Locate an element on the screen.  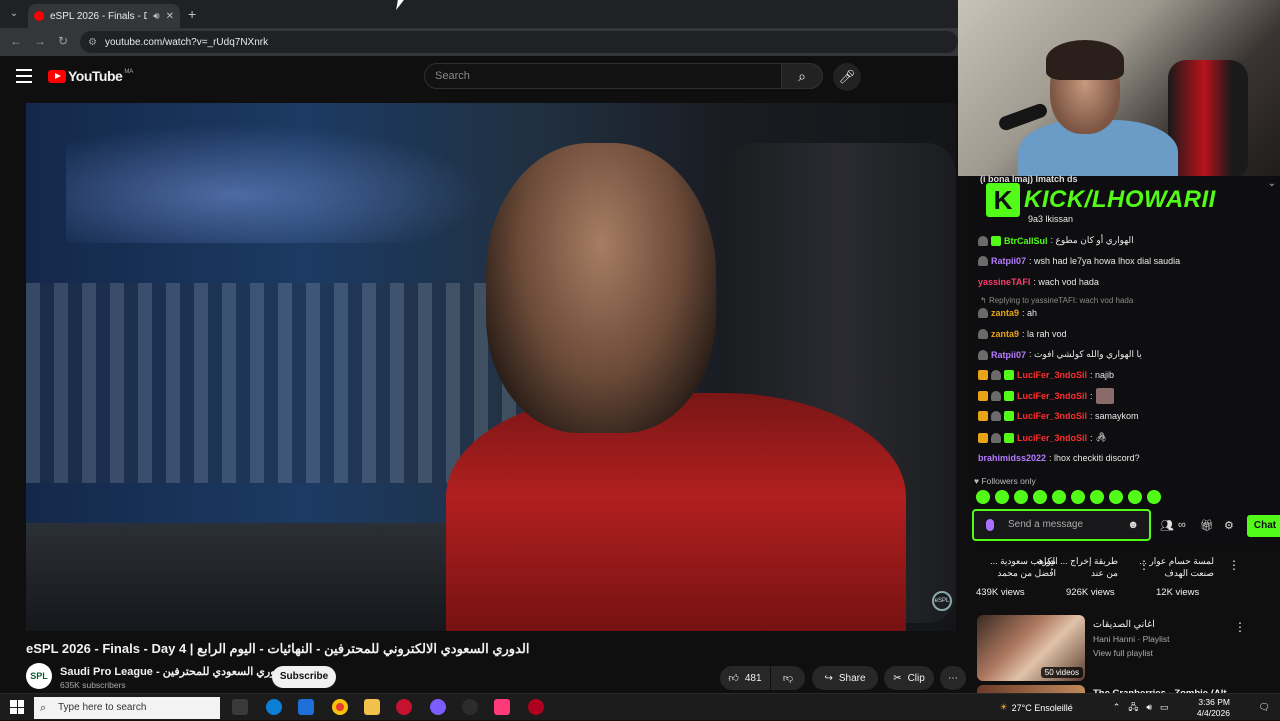
search-input: Search is located at coordinates (603, 76).